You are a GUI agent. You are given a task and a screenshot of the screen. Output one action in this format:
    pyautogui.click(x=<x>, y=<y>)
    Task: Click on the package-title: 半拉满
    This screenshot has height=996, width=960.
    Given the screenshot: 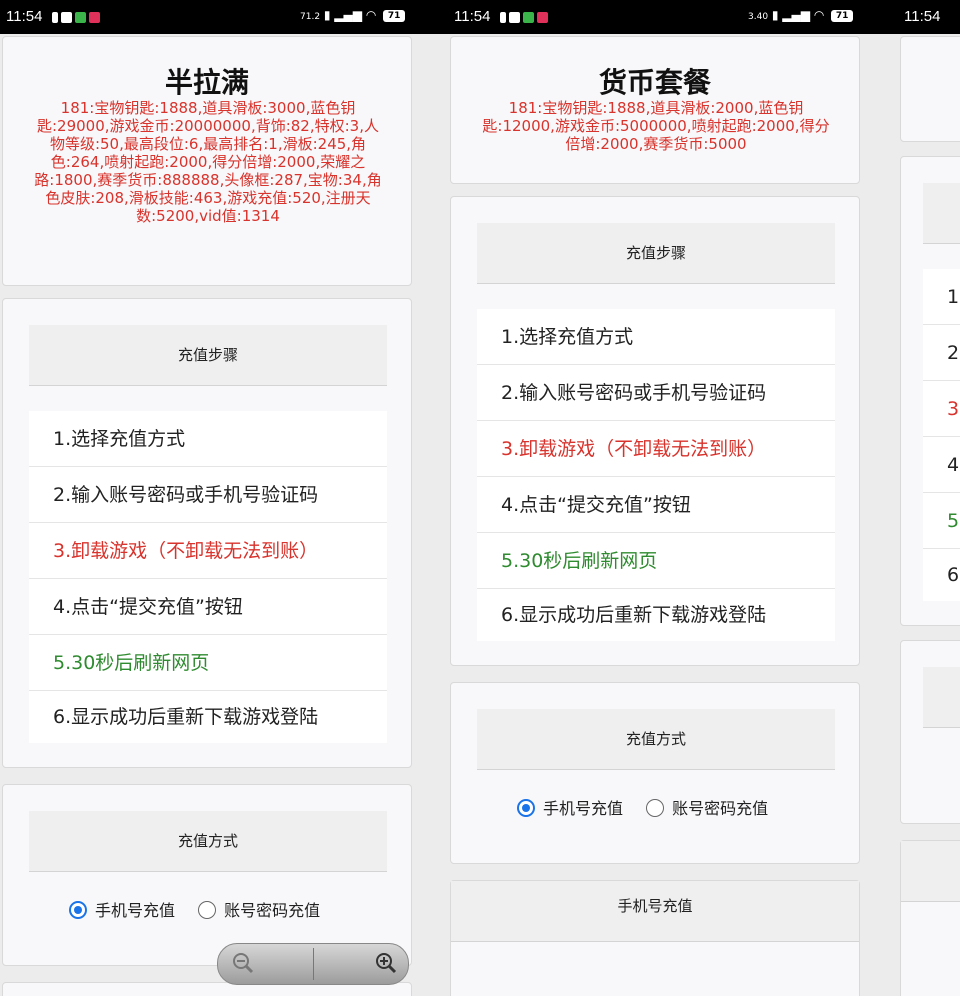 What is the action you would take?
    pyautogui.click(x=206, y=82)
    